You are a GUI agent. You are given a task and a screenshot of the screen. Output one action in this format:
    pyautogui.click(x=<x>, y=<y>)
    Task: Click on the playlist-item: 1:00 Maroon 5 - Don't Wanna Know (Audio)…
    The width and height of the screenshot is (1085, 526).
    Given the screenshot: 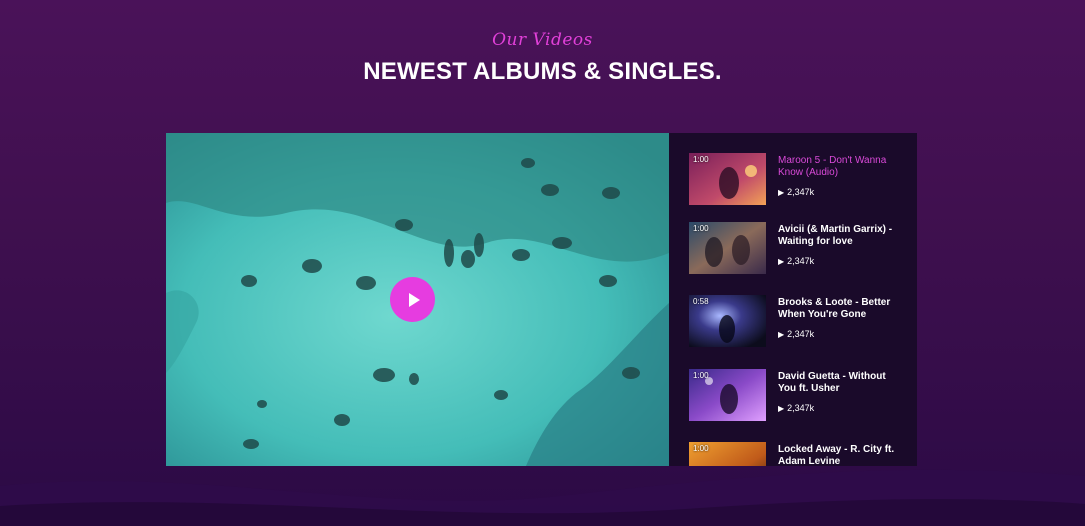 What is the action you would take?
    pyautogui.click(x=796, y=179)
    